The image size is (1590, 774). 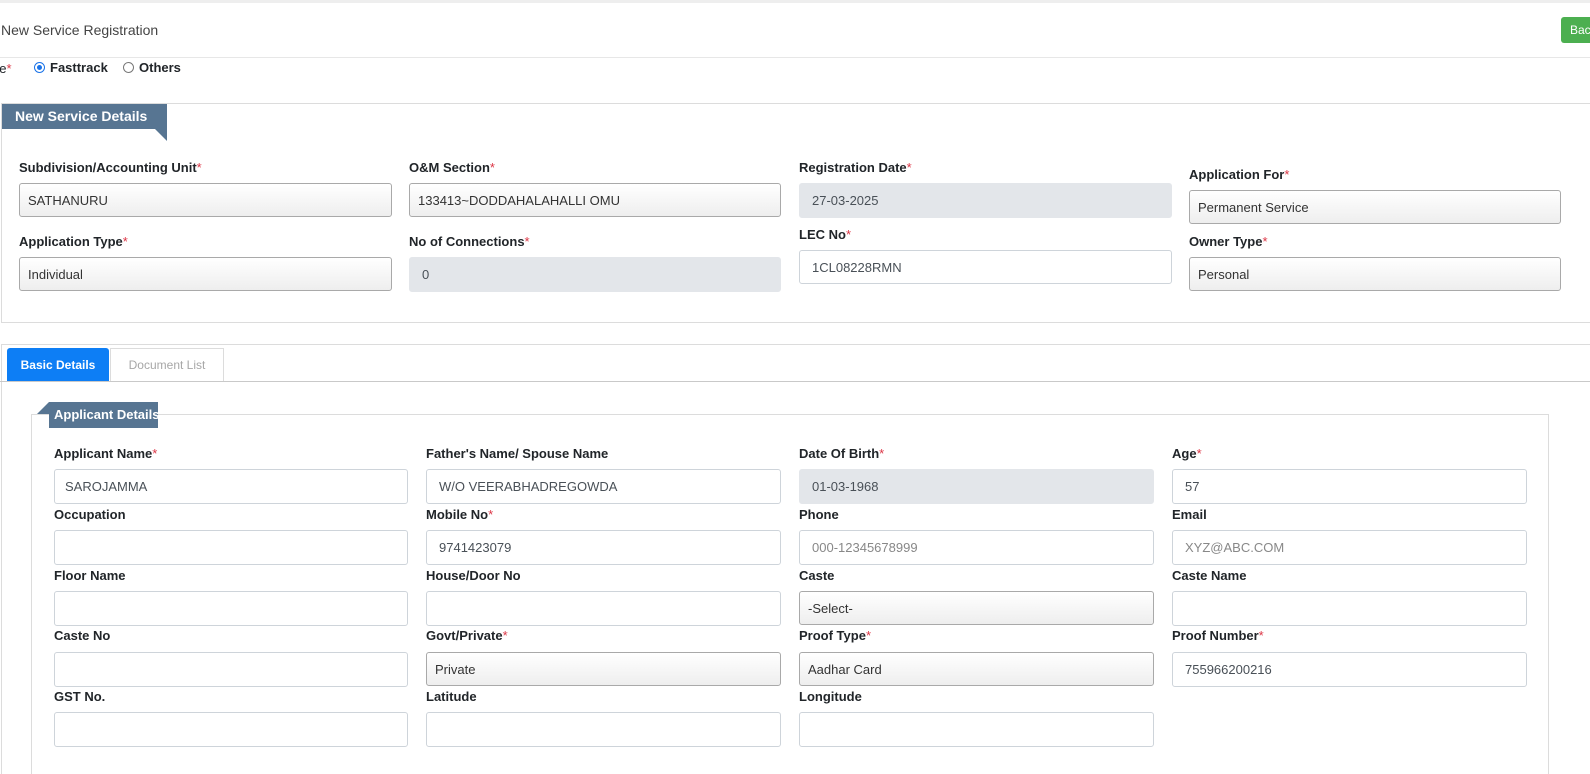 What do you see at coordinates (603, 669) in the screenshot?
I see `govt-private-select: Private` at bounding box center [603, 669].